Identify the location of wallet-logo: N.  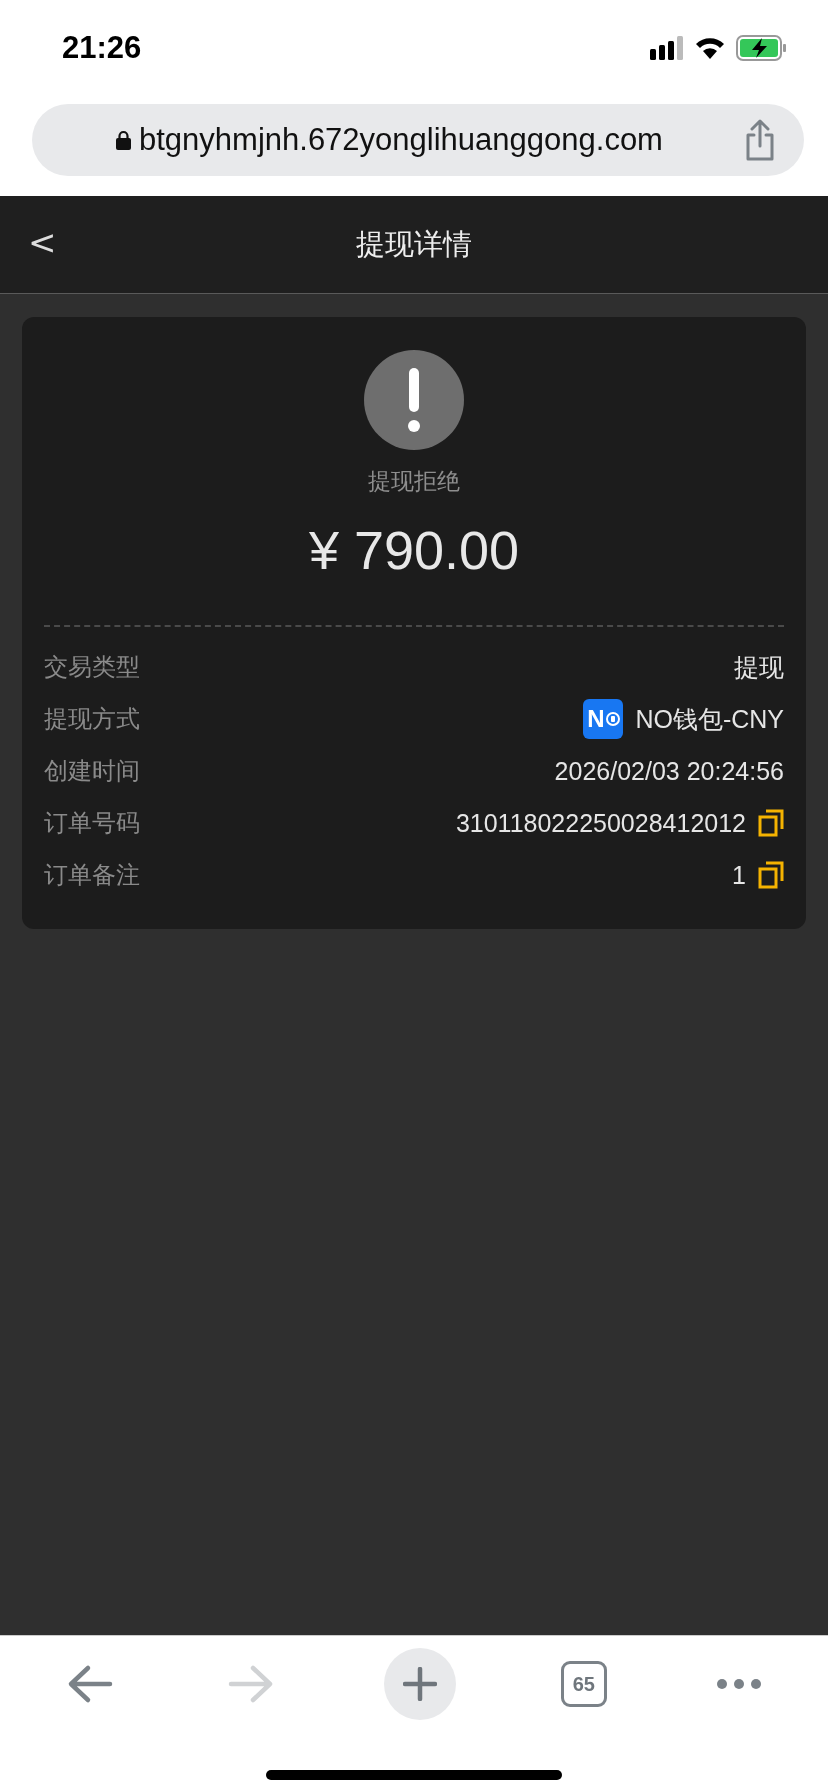
(603, 719).